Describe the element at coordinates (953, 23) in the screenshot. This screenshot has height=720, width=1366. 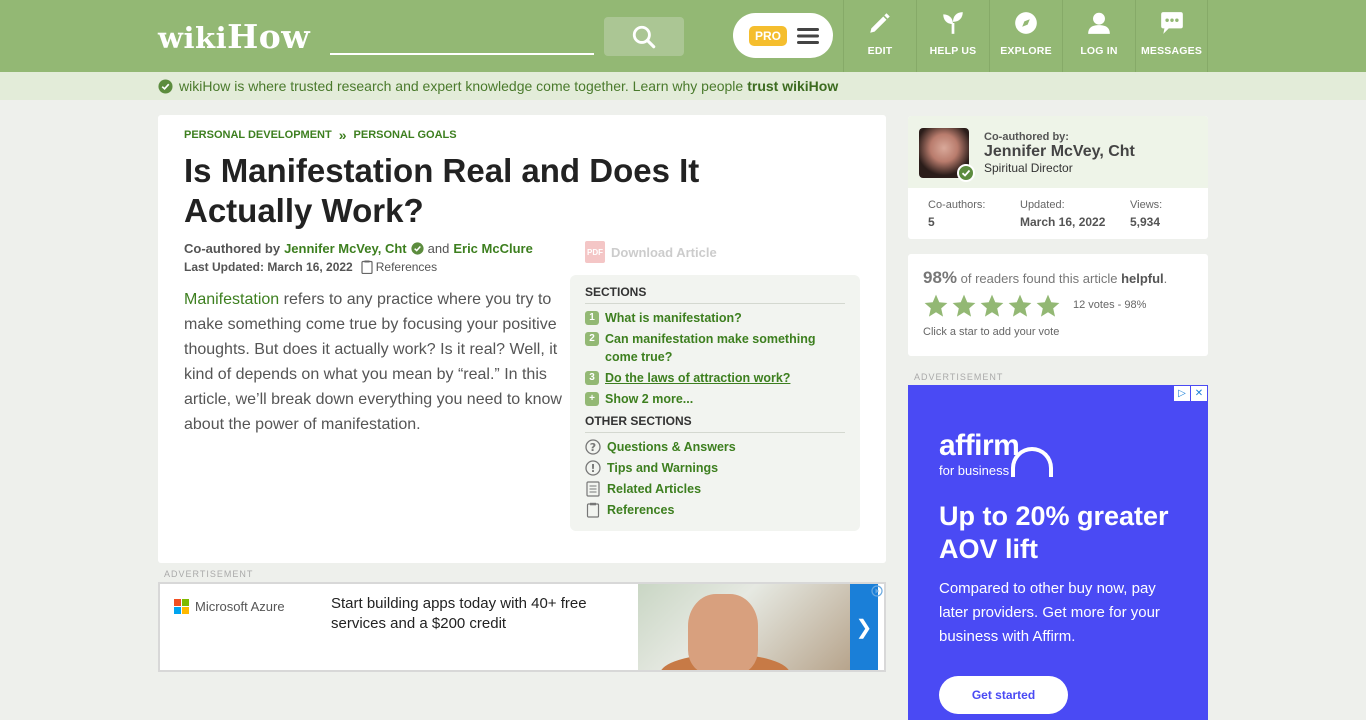
I see `sprout-icon` at that location.